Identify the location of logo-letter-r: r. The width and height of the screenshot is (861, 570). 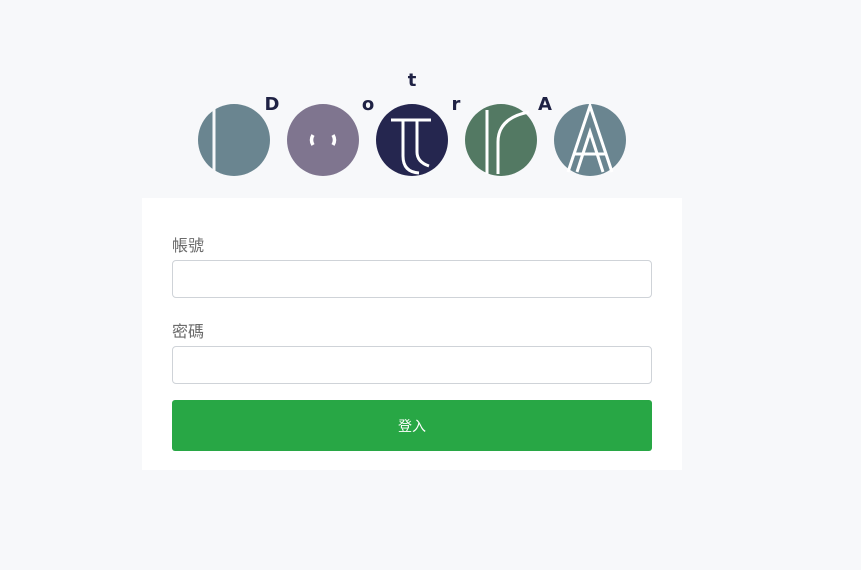
(456, 104).